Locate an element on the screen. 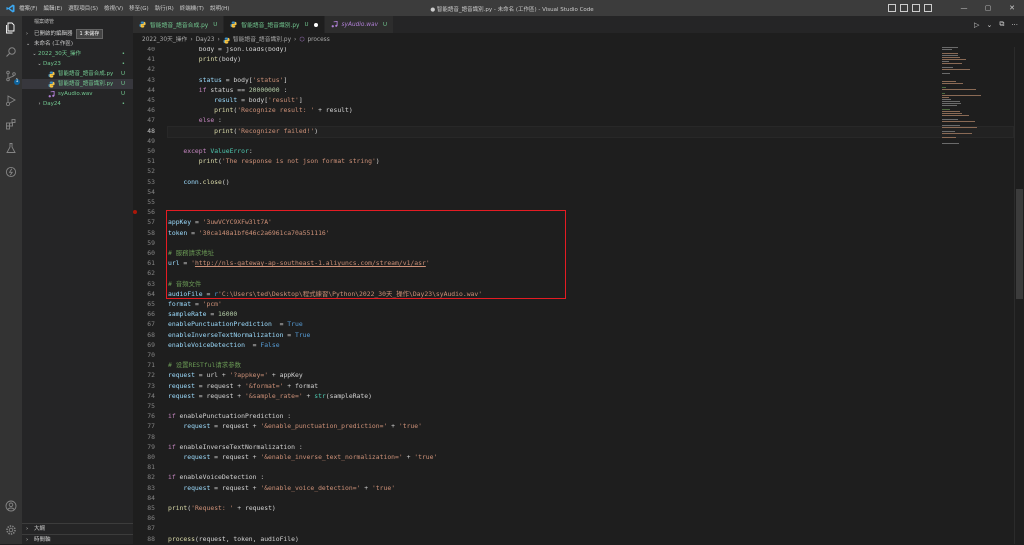 The width and height of the screenshot is (1024, 545). breadcrumb-item: 智能語音_語音識別.py is located at coordinates (262, 40).